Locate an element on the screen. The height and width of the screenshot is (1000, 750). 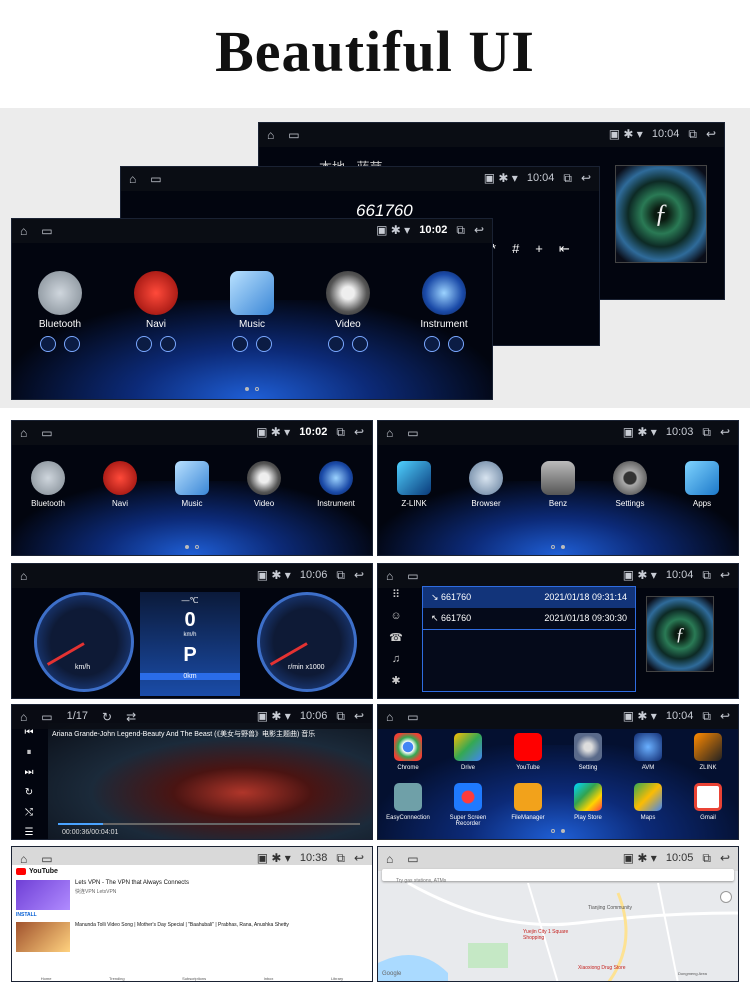
shuffle-icon: ⇄ is located at coordinates (131, 717).